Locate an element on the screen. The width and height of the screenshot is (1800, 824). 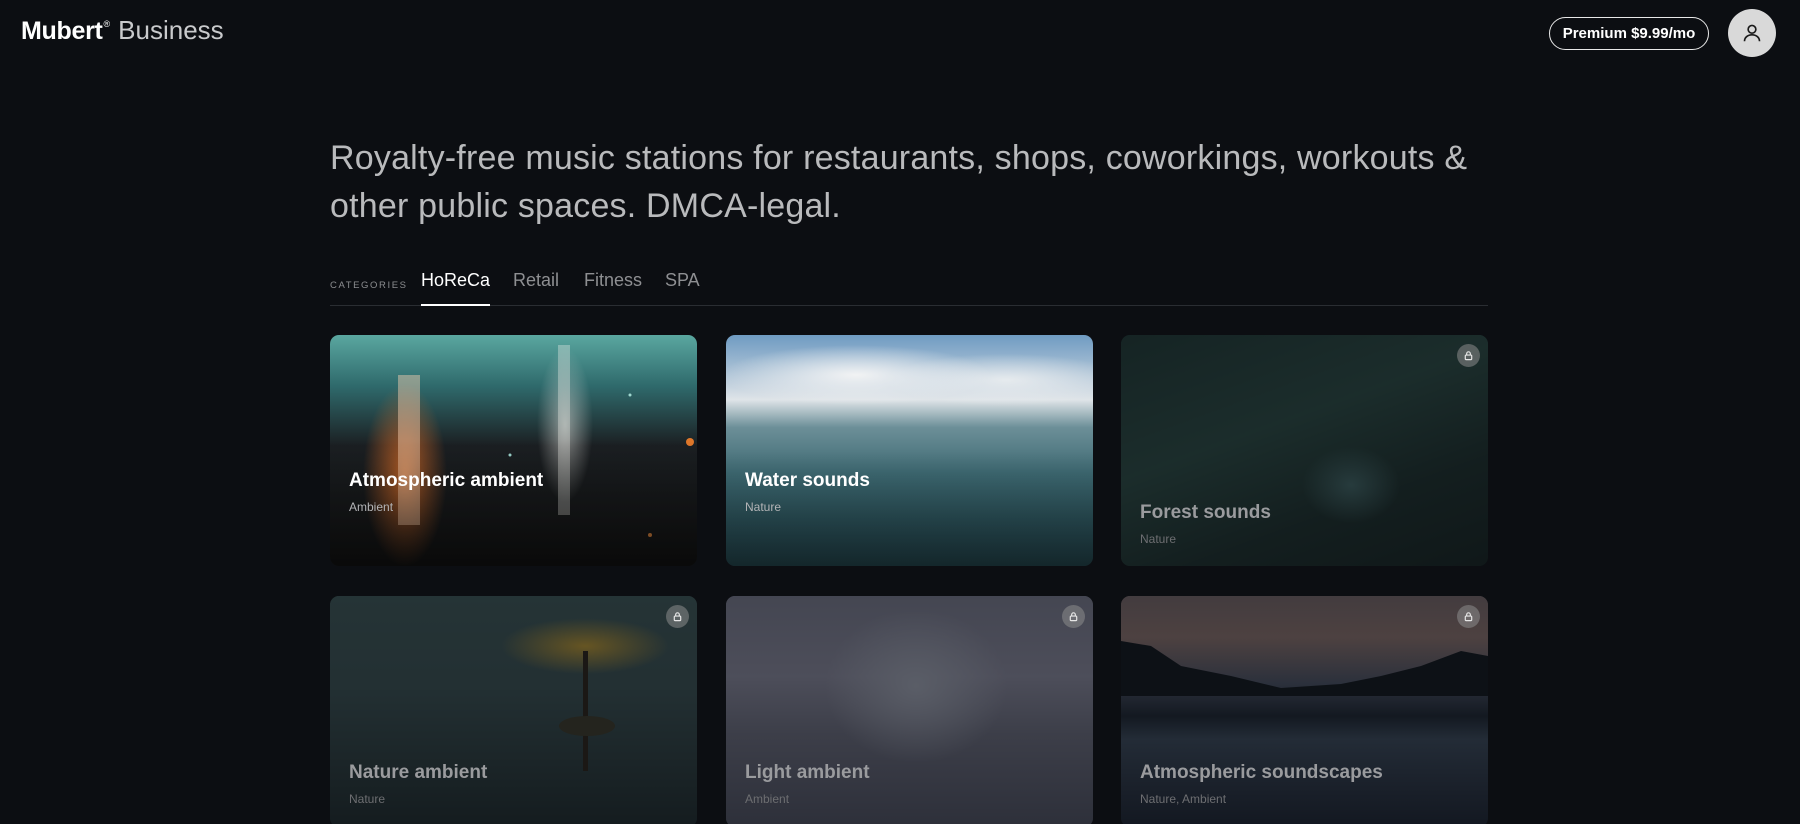
station-card-light-ambient: Light ambient Ambient is located at coordinates (909, 710).